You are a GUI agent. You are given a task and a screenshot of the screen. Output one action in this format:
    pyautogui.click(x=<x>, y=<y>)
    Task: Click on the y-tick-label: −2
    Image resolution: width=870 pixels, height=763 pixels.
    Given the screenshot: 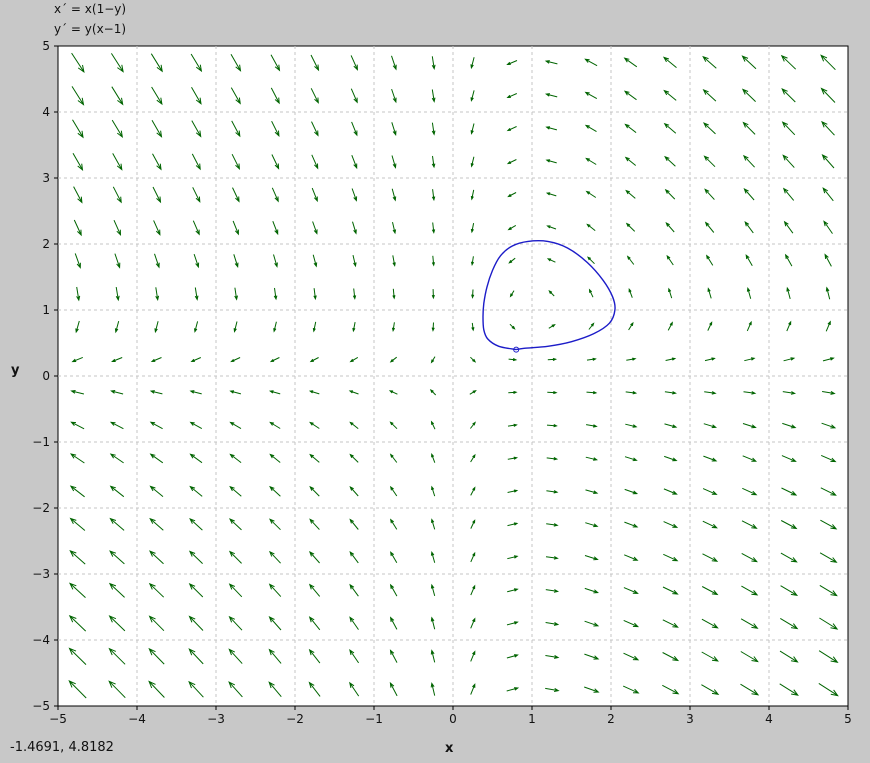 What is the action you would take?
    pyautogui.click(x=41, y=508)
    